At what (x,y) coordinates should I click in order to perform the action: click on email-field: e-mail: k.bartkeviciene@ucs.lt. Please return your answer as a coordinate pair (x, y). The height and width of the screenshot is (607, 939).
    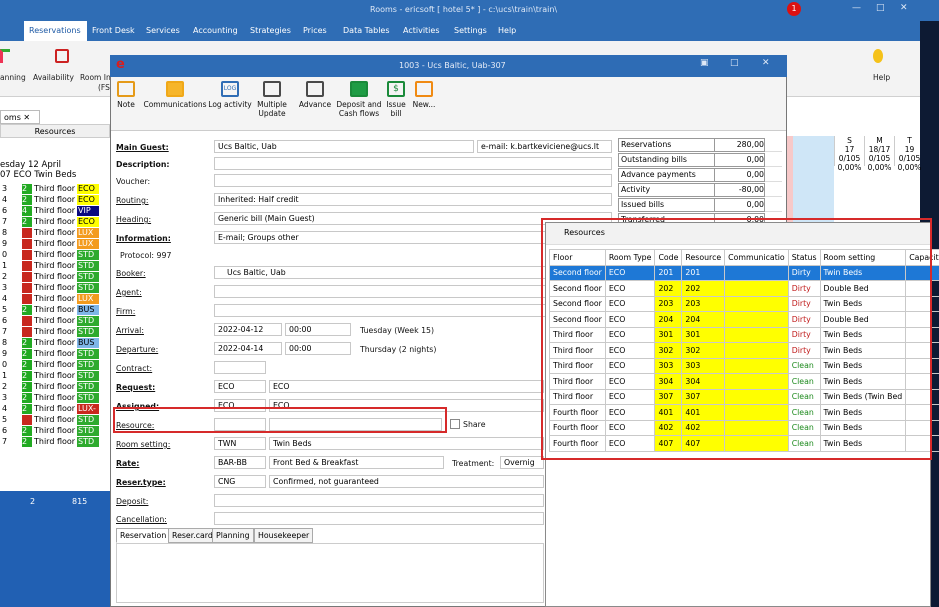
    Looking at the image, I should click on (544, 146).